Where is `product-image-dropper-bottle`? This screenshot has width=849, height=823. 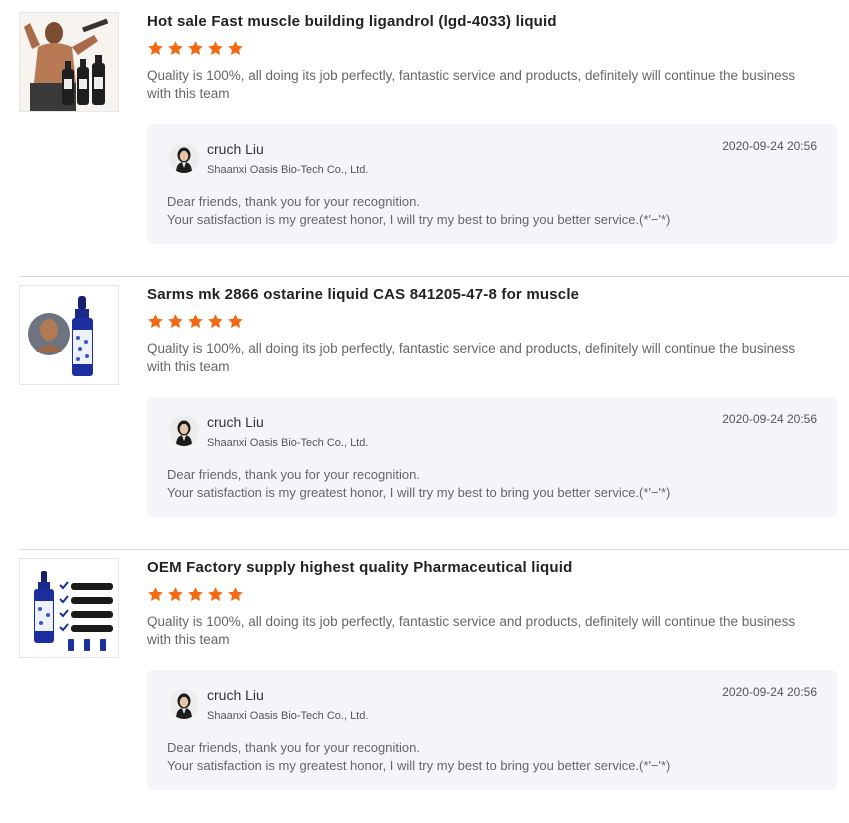 product-image-dropper-bottle is located at coordinates (69, 335).